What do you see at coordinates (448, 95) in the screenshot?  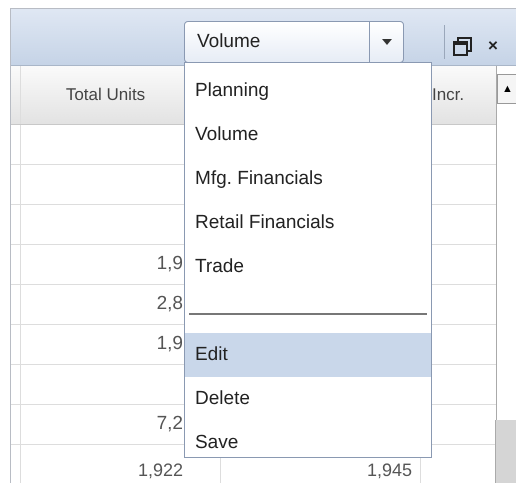 I see `column-header: Incr.` at bounding box center [448, 95].